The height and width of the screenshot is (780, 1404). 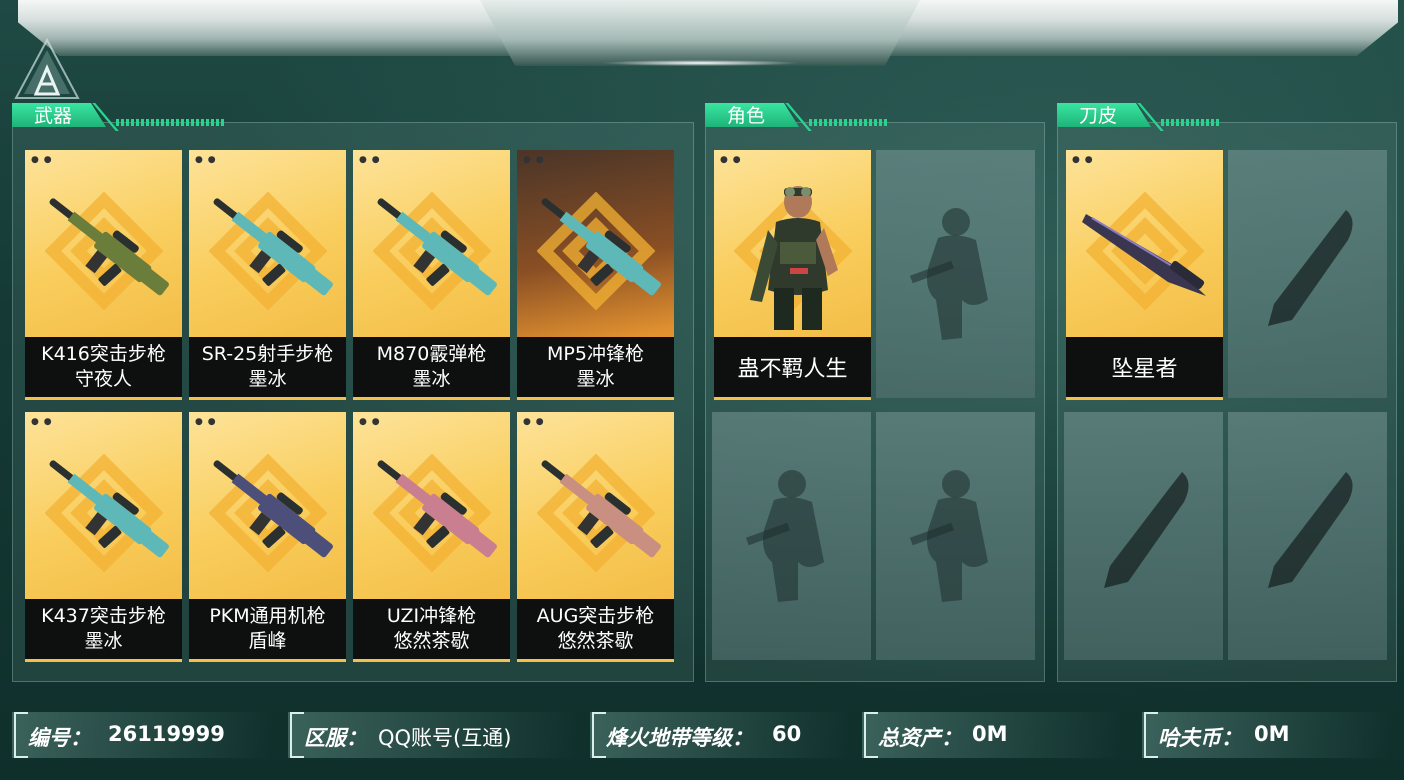 I want to click on weapon-label: MP5冲锋枪 墨冰, so click(x=595, y=367).